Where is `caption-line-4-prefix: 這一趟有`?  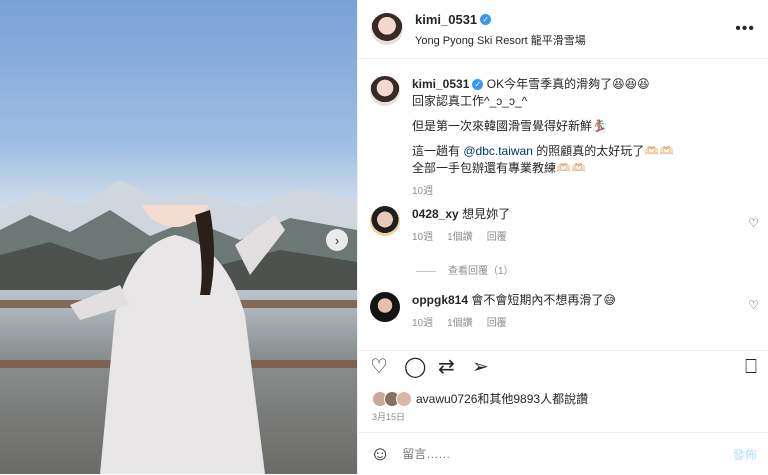
caption-line-4-prefix: 這一趟有 is located at coordinates (438, 151).